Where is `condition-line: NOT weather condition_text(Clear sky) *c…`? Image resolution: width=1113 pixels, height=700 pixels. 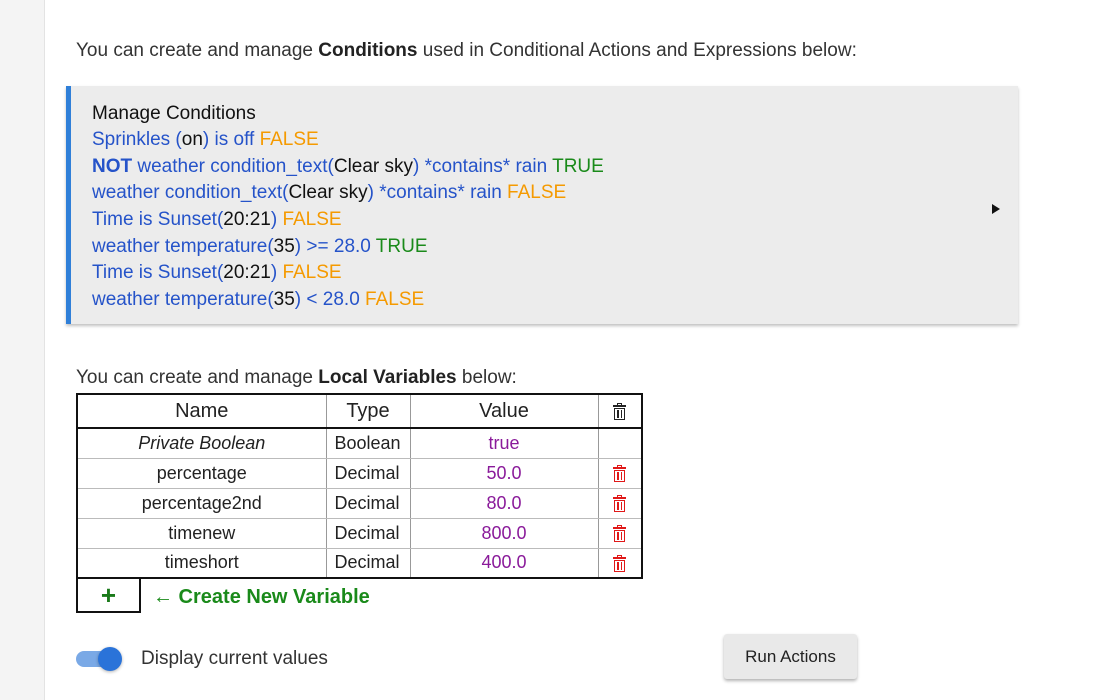 condition-line: NOT weather condition_text(Clear sky) *c… is located at coordinates (555, 167).